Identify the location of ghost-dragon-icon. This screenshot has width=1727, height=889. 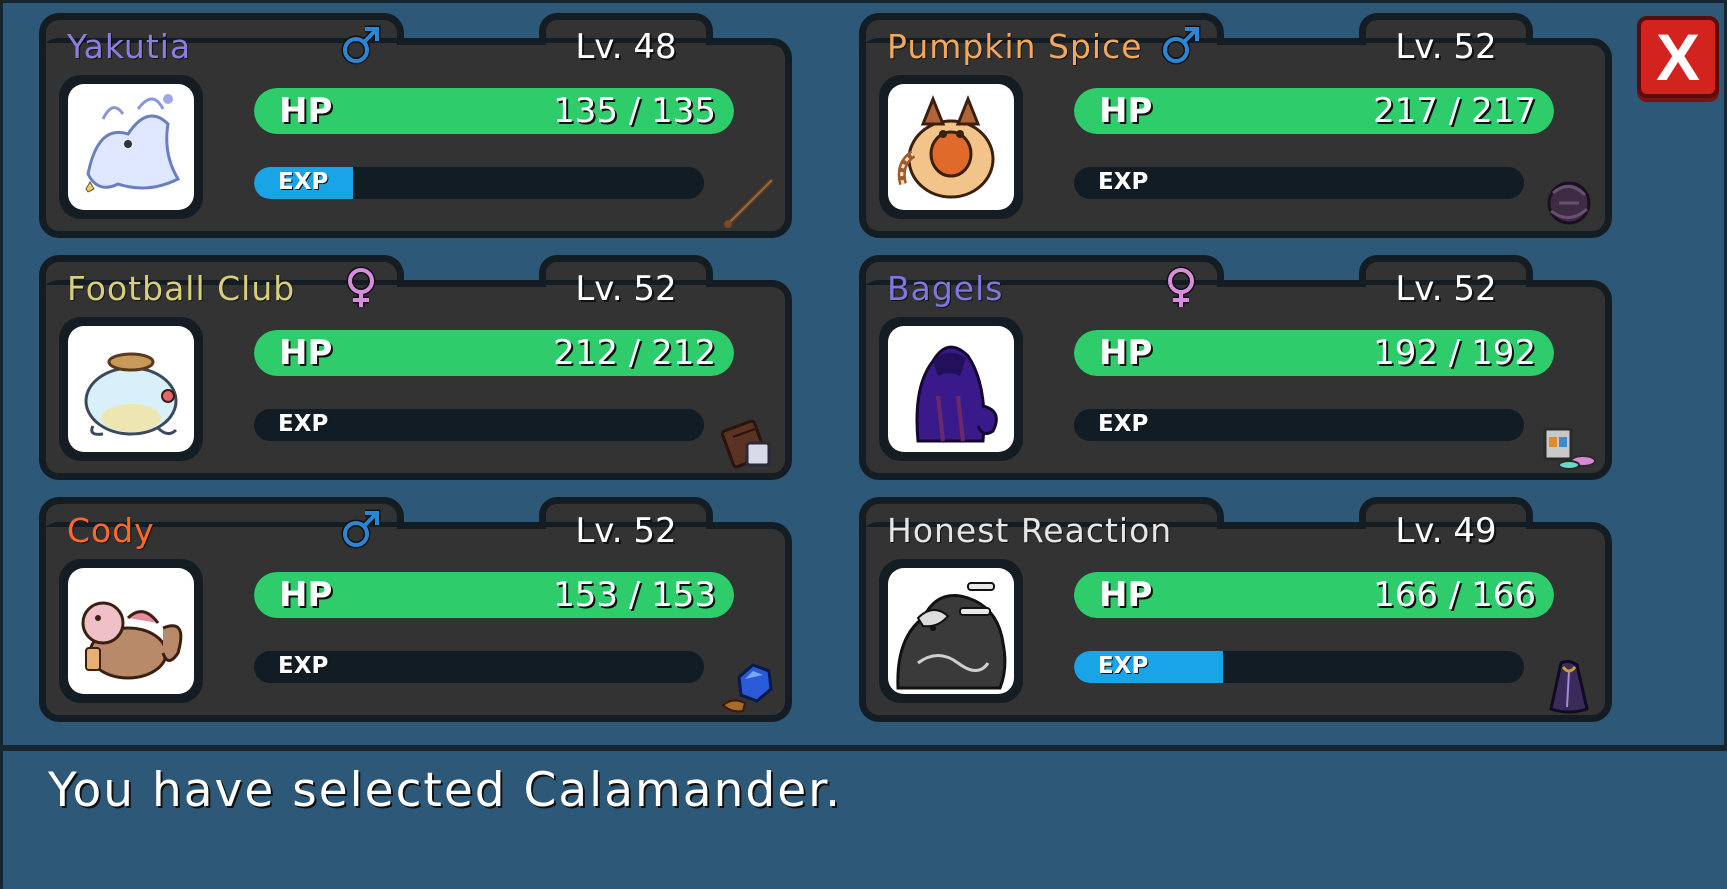
(133, 143).